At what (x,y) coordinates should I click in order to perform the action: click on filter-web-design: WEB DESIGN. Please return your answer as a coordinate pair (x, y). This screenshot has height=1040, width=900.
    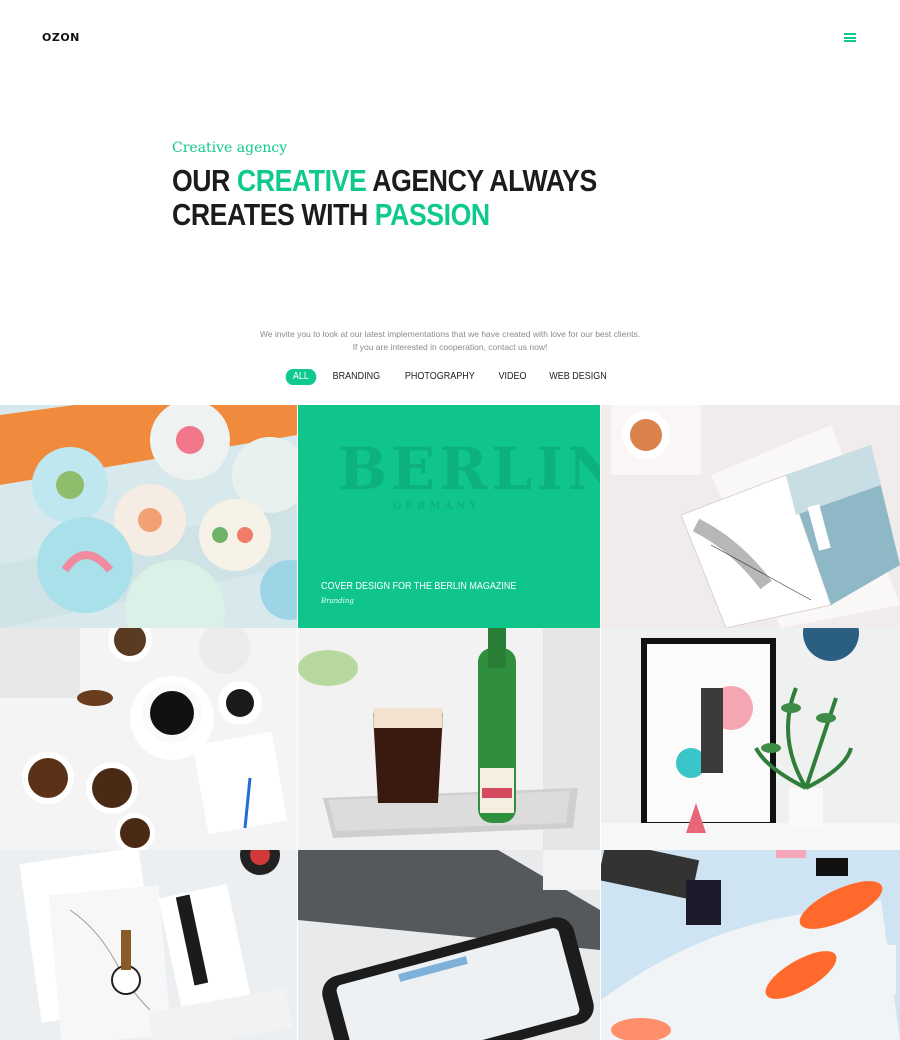
    Looking at the image, I should click on (577, 377).